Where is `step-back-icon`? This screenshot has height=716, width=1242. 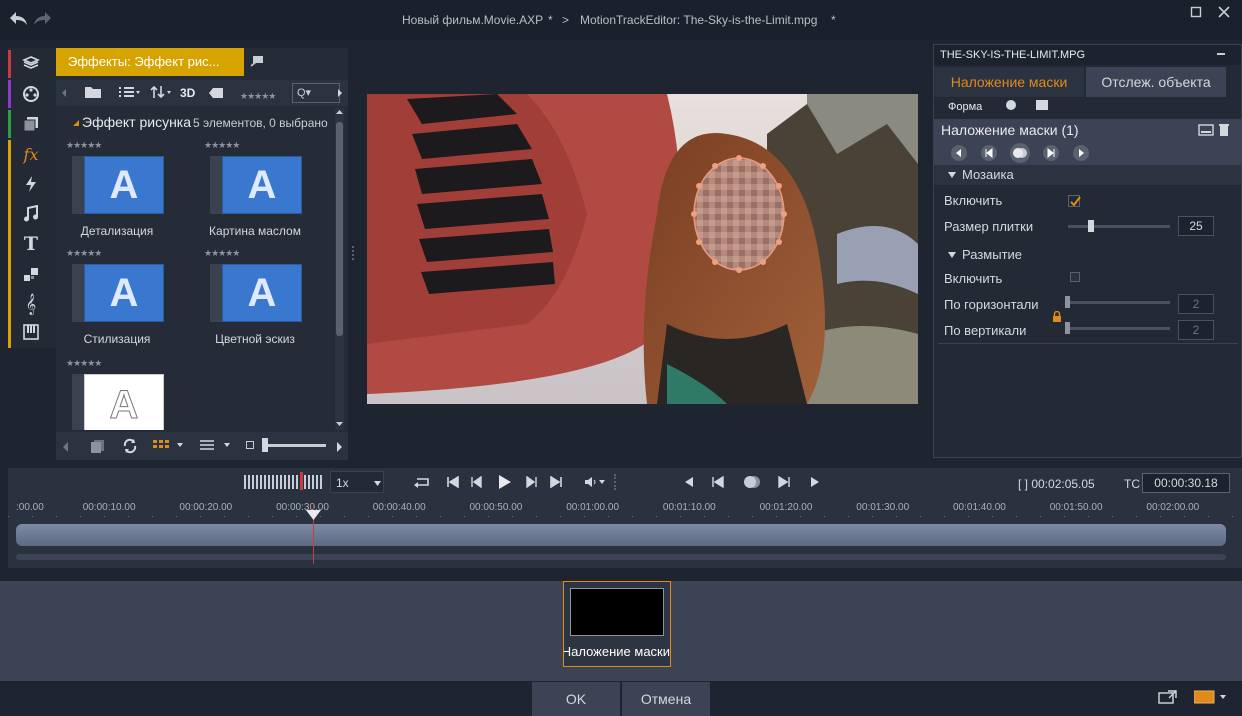 step-back-icon is located at coordinates (477, 482).